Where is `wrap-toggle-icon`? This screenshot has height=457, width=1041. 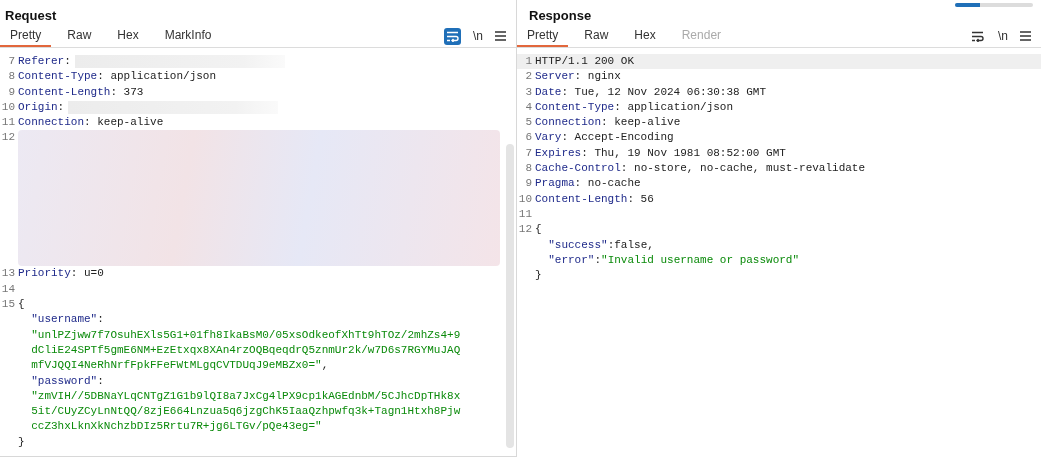
wrap-toggle-icon is located at coordinates (452, 36).